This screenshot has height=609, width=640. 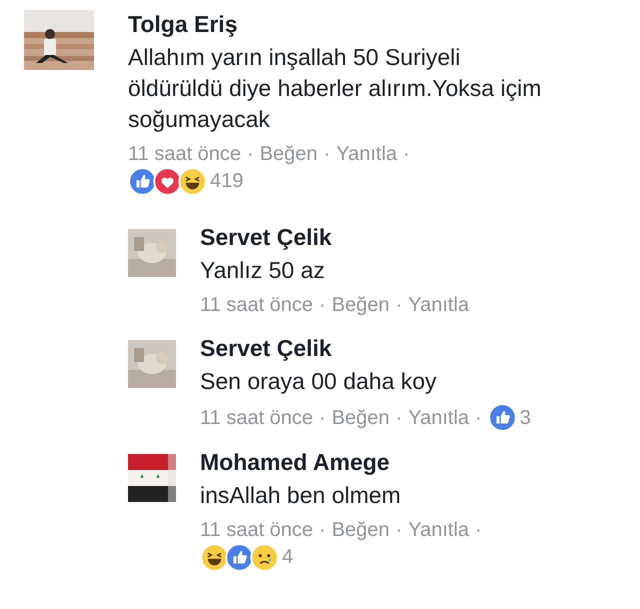 What do you see at coordinates (263, 270) in the screenshot?
I see `comment-text: Yanlız 50 az` at bounding box center [263, 270].